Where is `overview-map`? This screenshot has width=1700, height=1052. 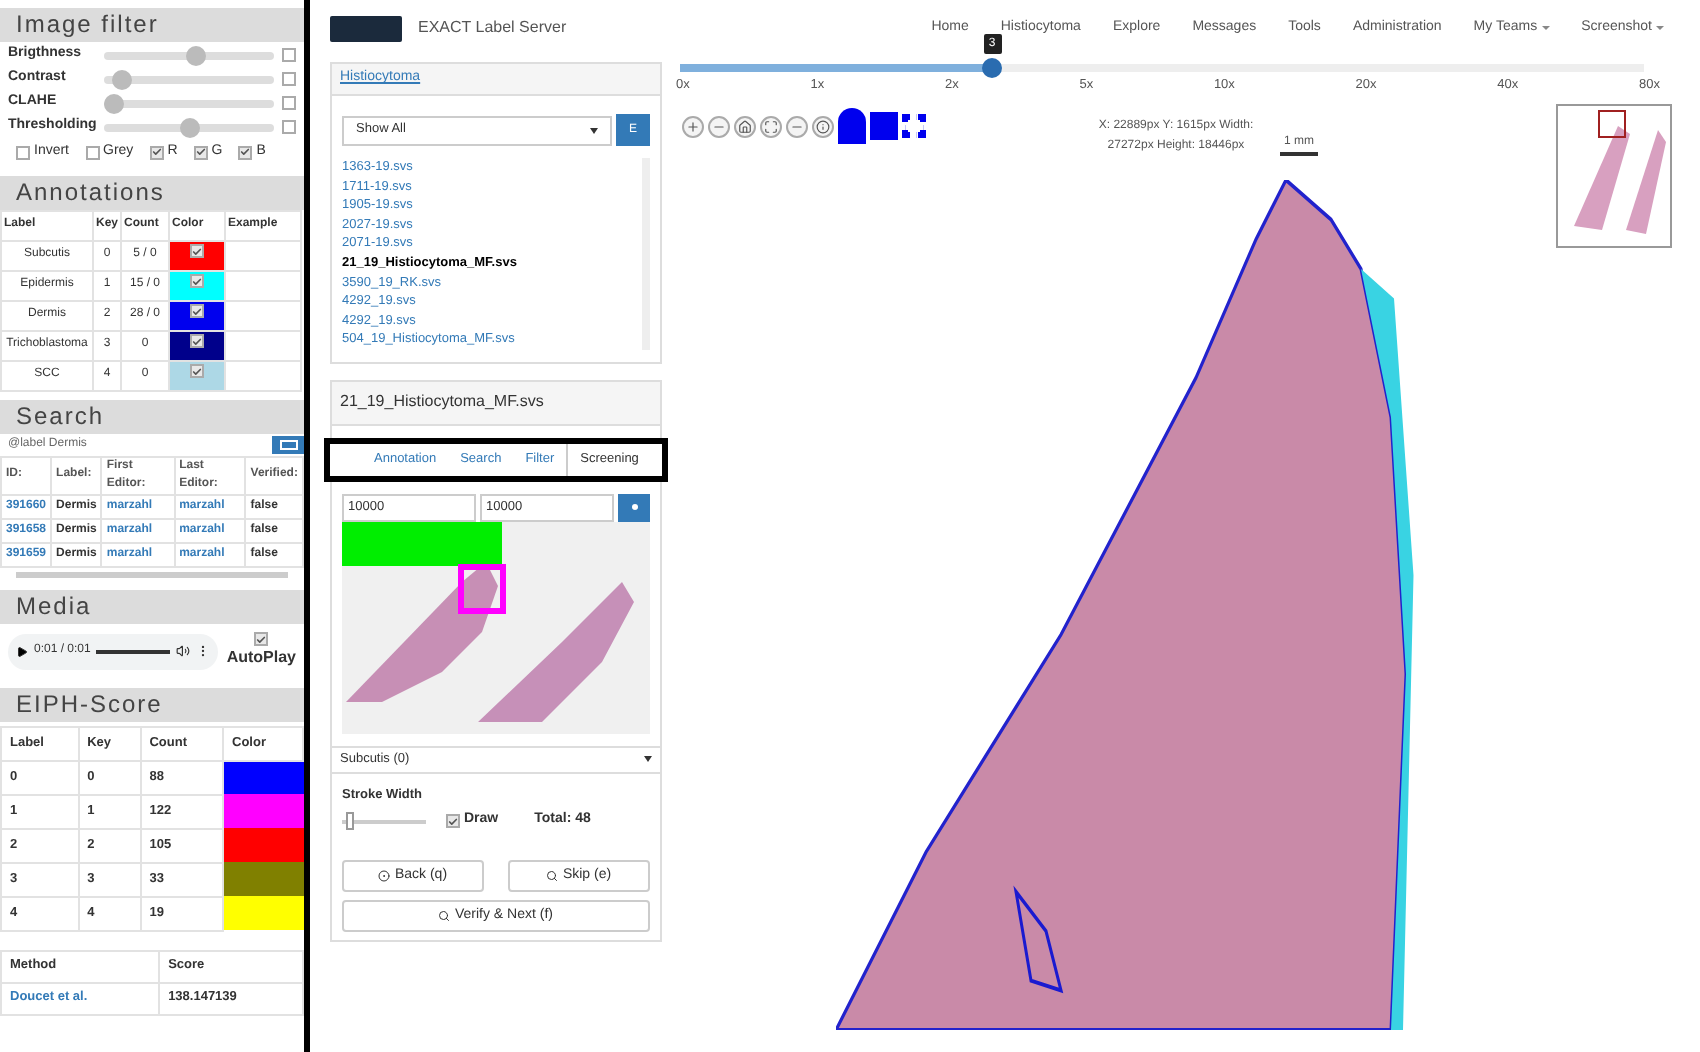 overview-map is located at coordinates (1614, 176).